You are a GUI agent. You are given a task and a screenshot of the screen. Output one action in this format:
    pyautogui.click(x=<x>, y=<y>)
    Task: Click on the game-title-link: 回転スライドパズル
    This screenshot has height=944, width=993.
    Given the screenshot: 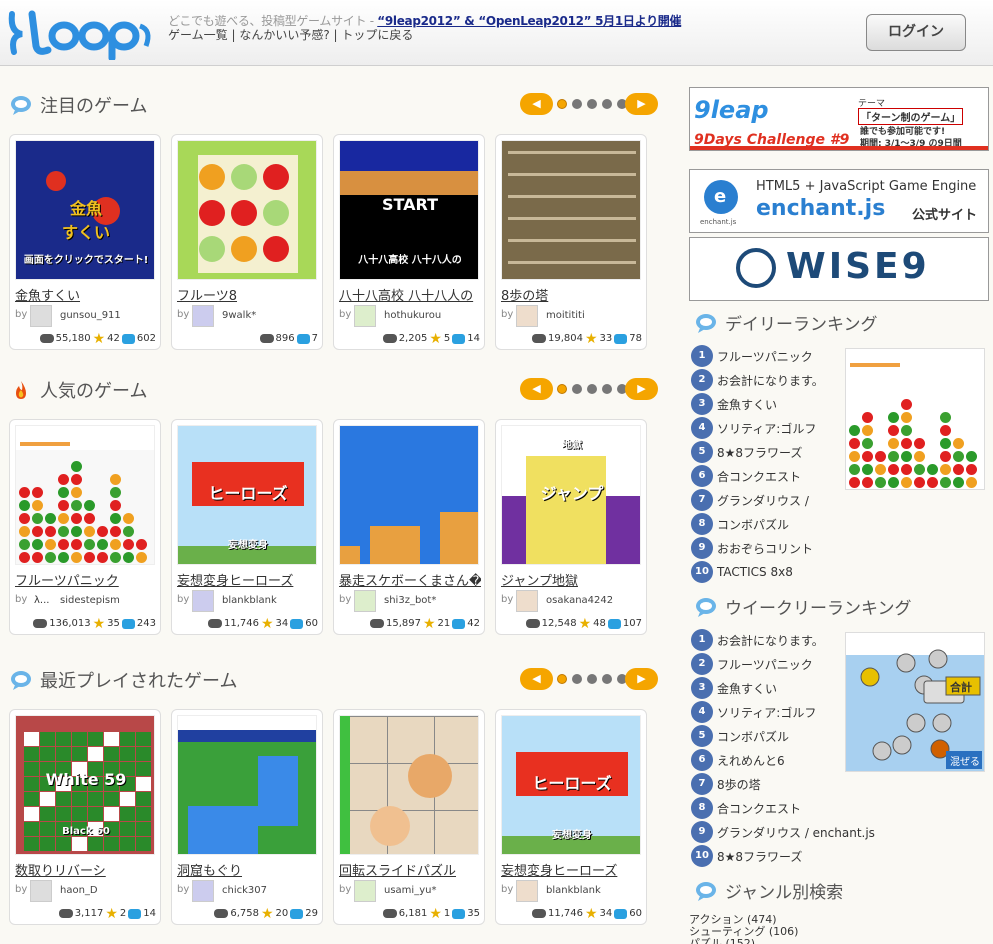 What is the action you would take?
    pyautogui.click(x=410, y=869)
    